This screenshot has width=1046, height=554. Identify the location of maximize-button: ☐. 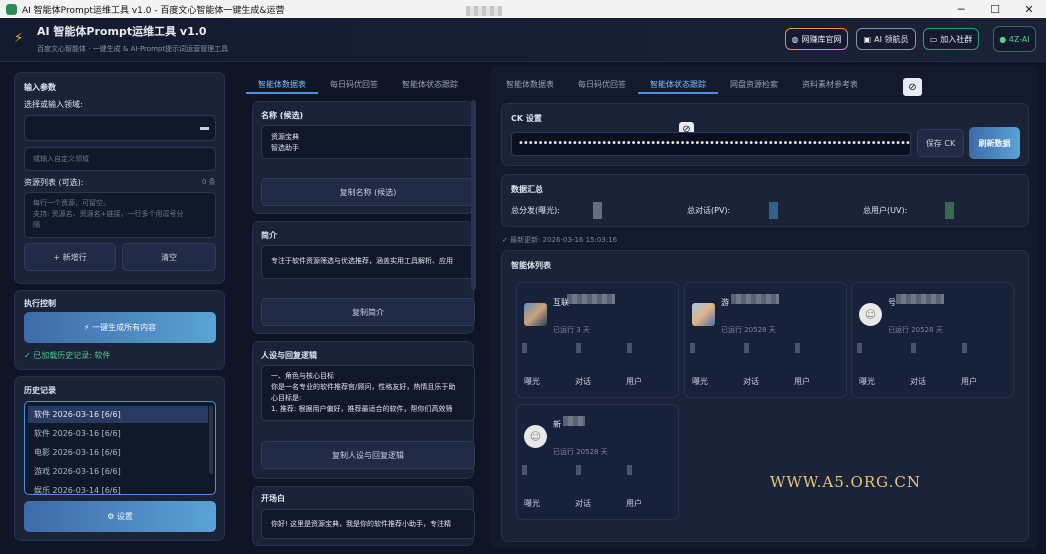
(995, 9).